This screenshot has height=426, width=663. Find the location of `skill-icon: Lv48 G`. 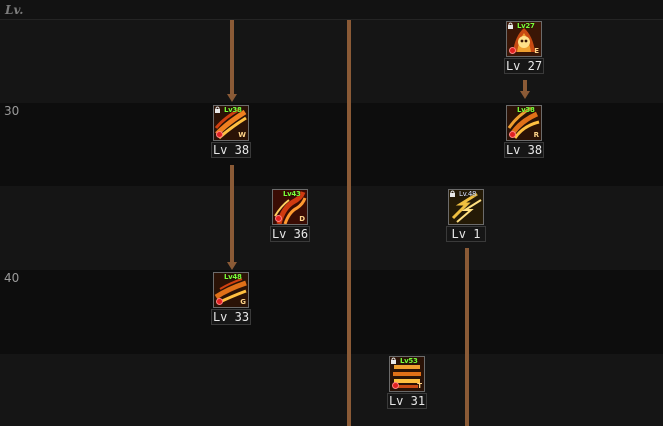

skill-icon: Lv48 G is located at coordinates (231, 290).